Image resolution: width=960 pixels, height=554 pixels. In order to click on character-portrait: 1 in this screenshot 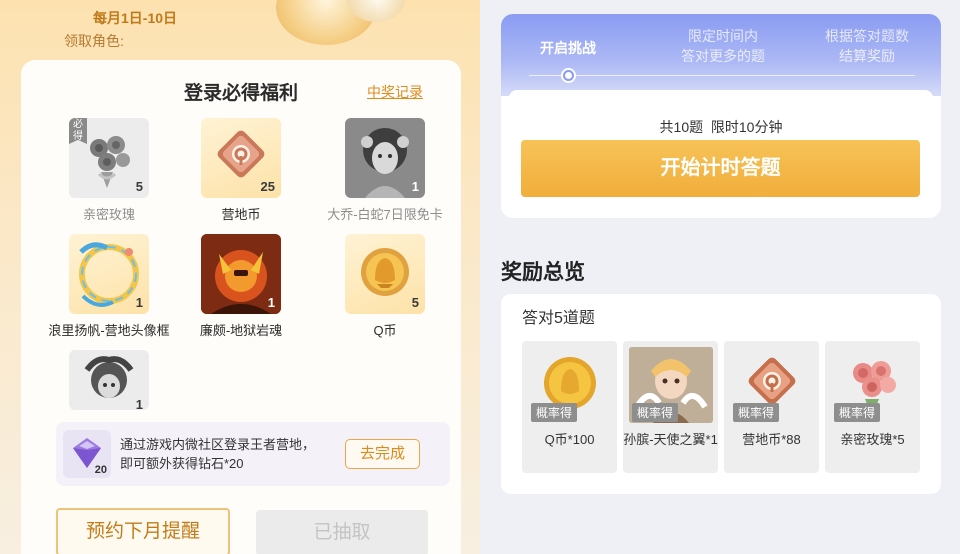, I will do `click(109, 380)`.